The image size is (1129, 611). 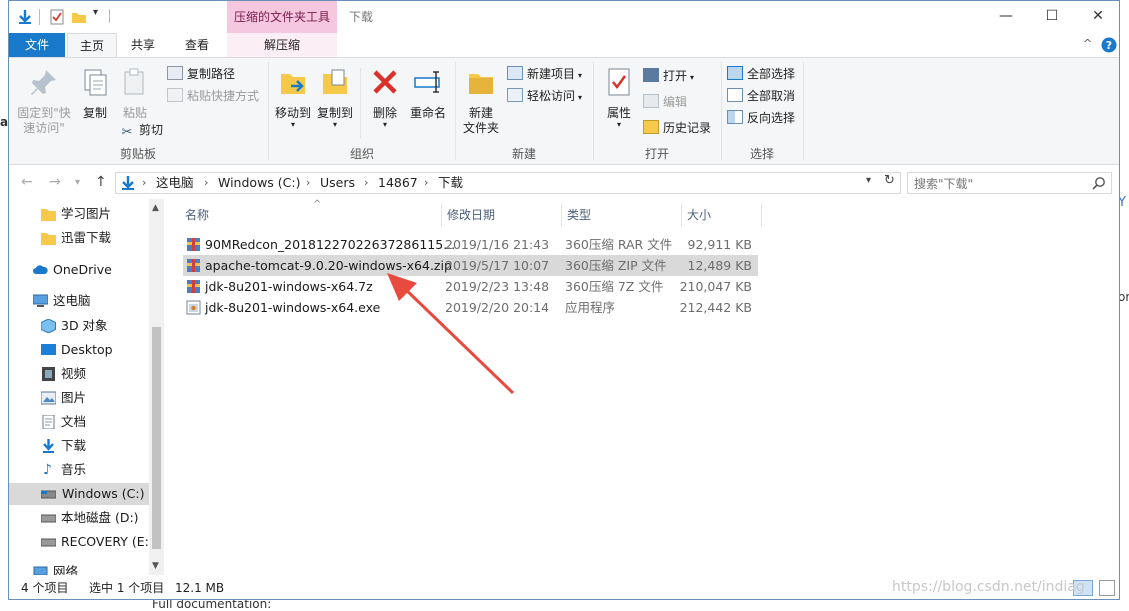 I want to click on tab-share: 共享, so click(x=143, y=45).